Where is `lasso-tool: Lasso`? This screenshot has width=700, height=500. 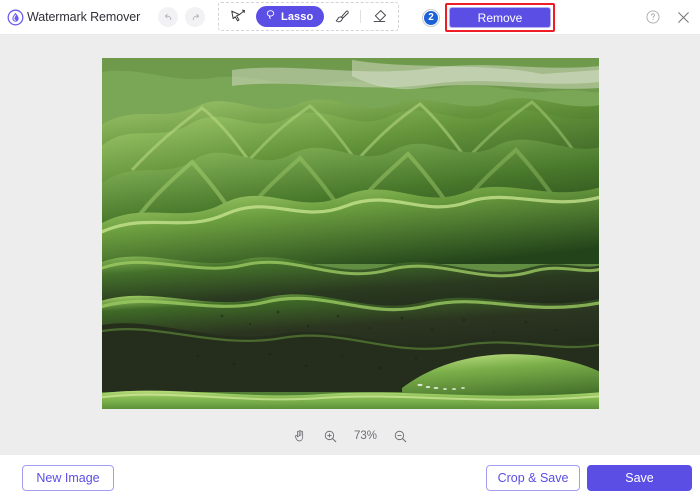 lasso-tool: Lasso is located at coordinates (290, 16).